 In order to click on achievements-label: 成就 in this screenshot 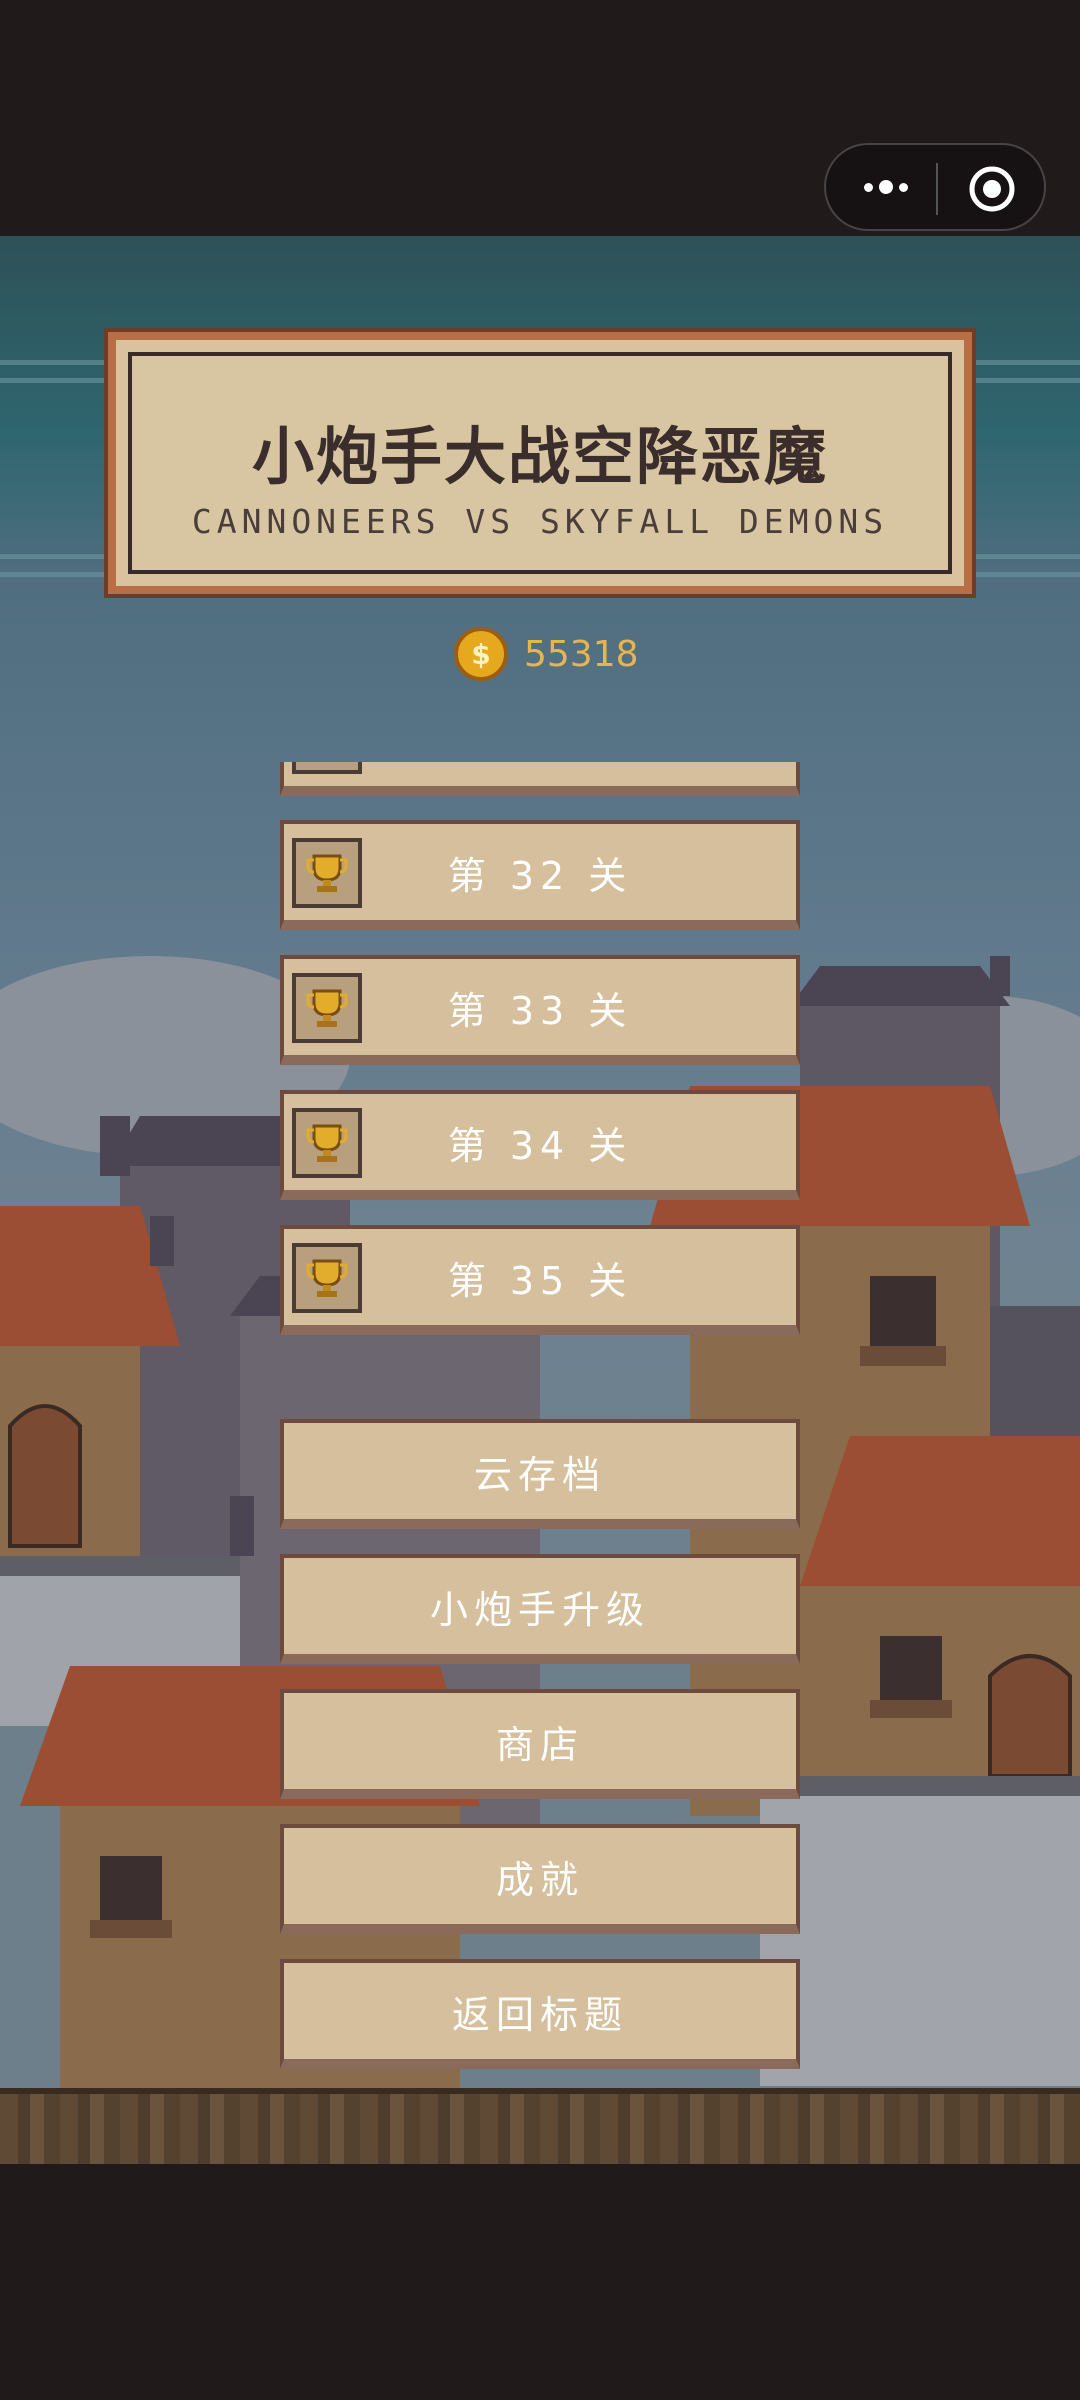, I will do `click(539, 1879)`.